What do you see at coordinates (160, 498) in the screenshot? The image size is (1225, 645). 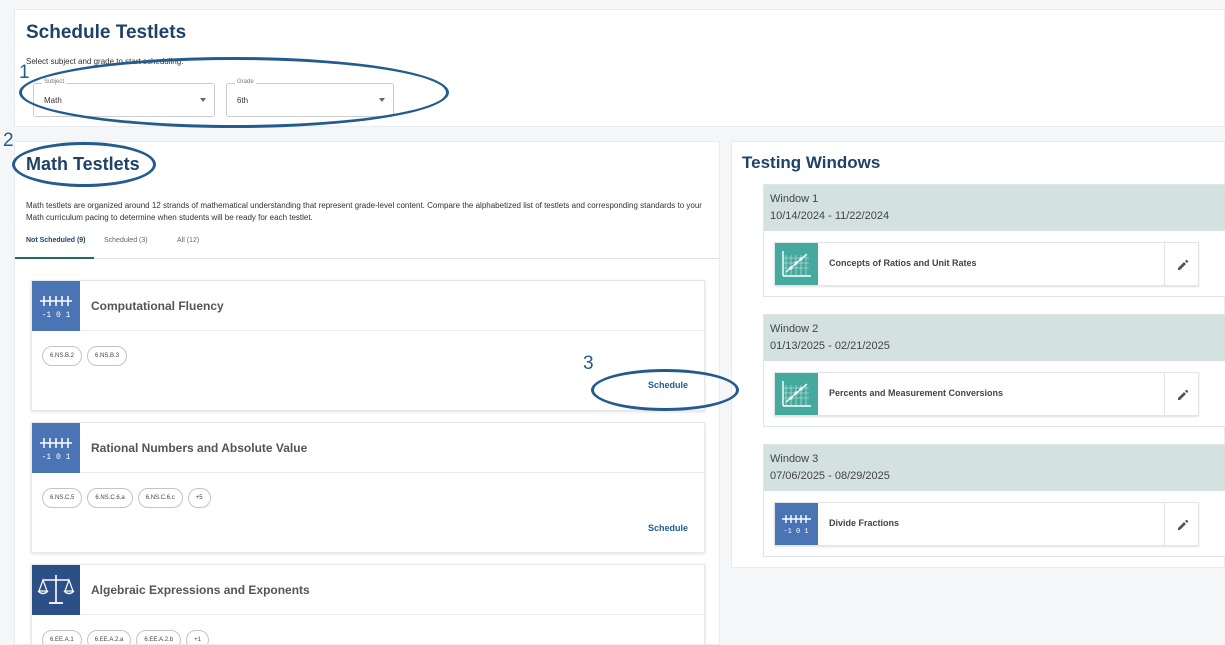 I see `standard-chip: 6.NS.C.6.c` at bounding box center [160, 498].